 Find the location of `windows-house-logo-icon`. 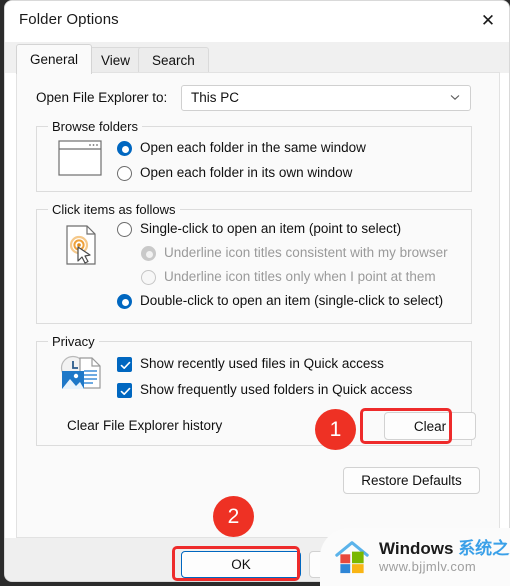

windows-house-logo-icon is located at coordinates (352, 557).